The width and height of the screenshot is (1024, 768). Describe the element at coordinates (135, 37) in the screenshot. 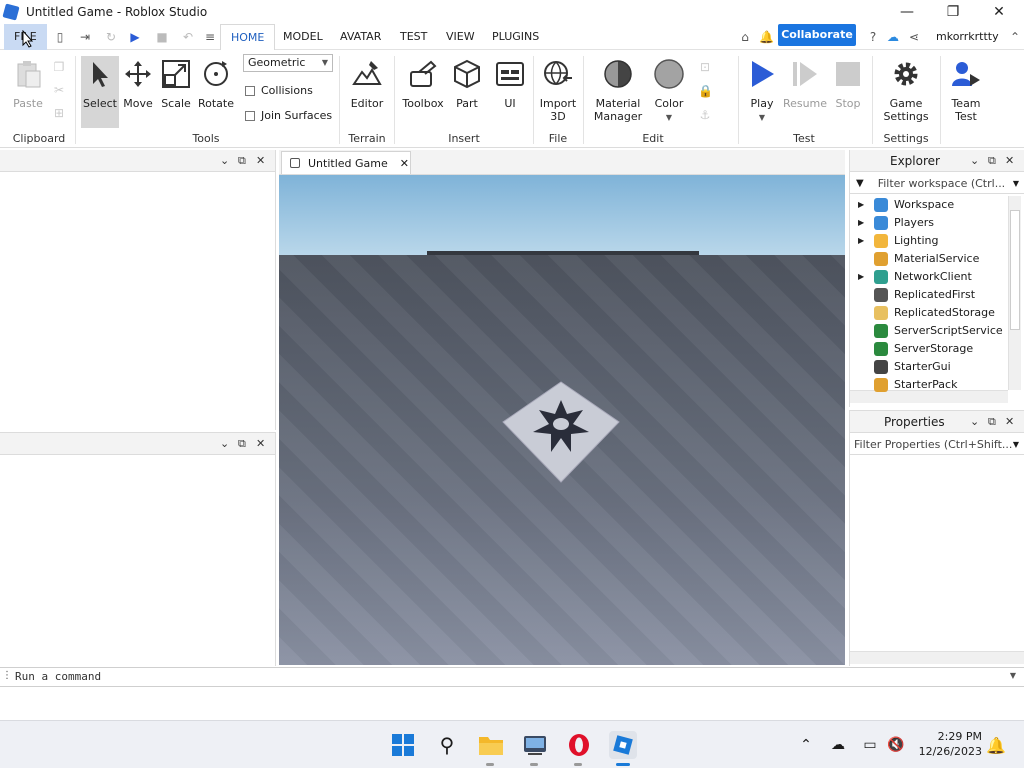

I see `play-quick-icon: ▶` at that location.